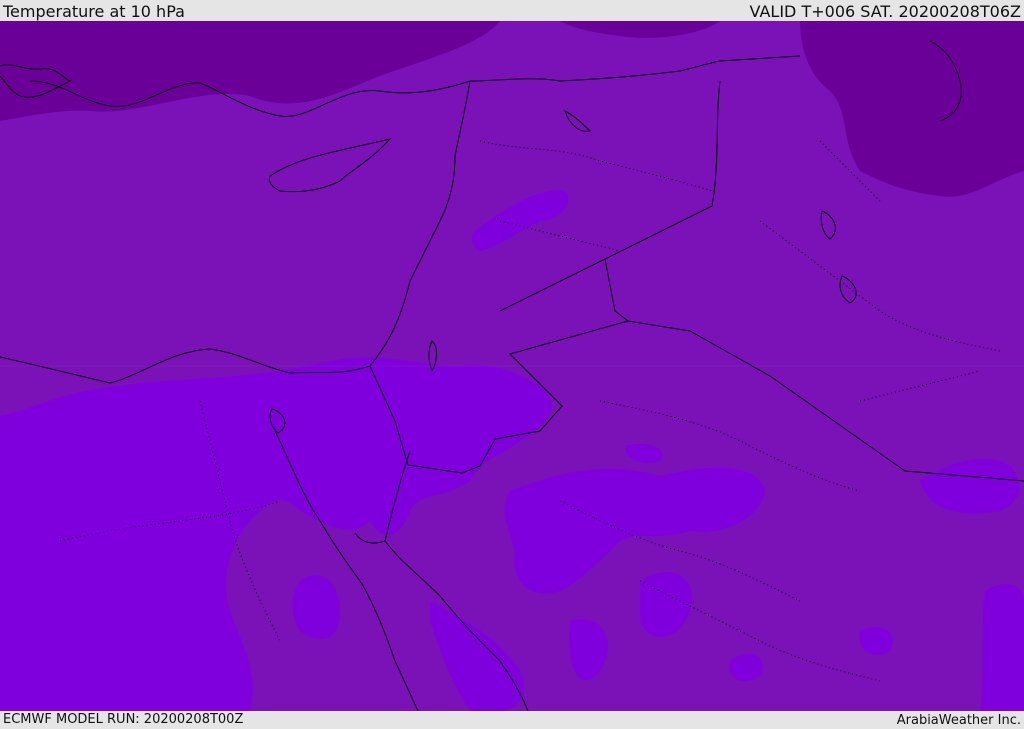 The image size is (1024, 729). What do you see at coordinates (94, 11) in the screenshot?
I see `map-title: Temperature at 10 hPa` at bounding box center [94, 11].